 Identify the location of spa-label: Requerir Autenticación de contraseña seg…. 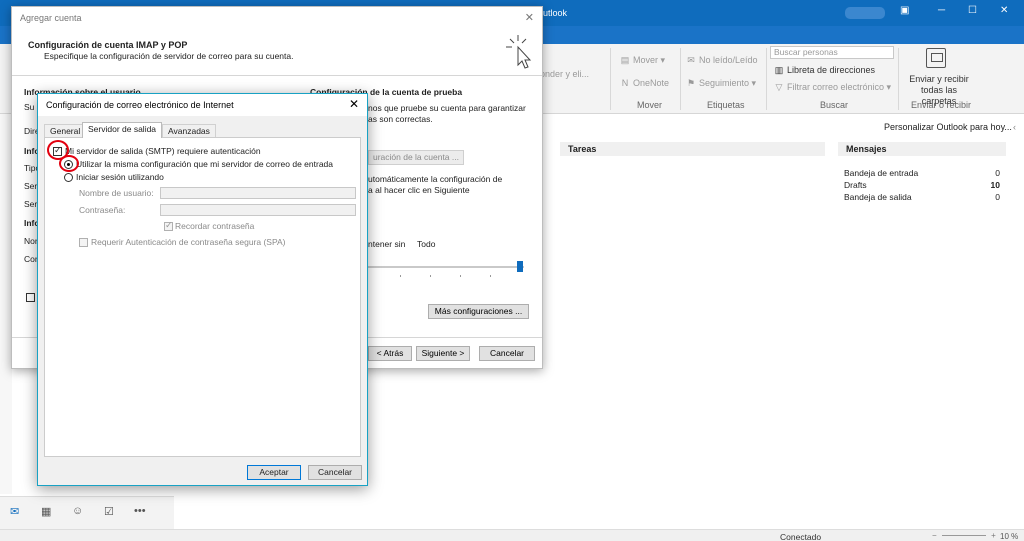
(188, 242).